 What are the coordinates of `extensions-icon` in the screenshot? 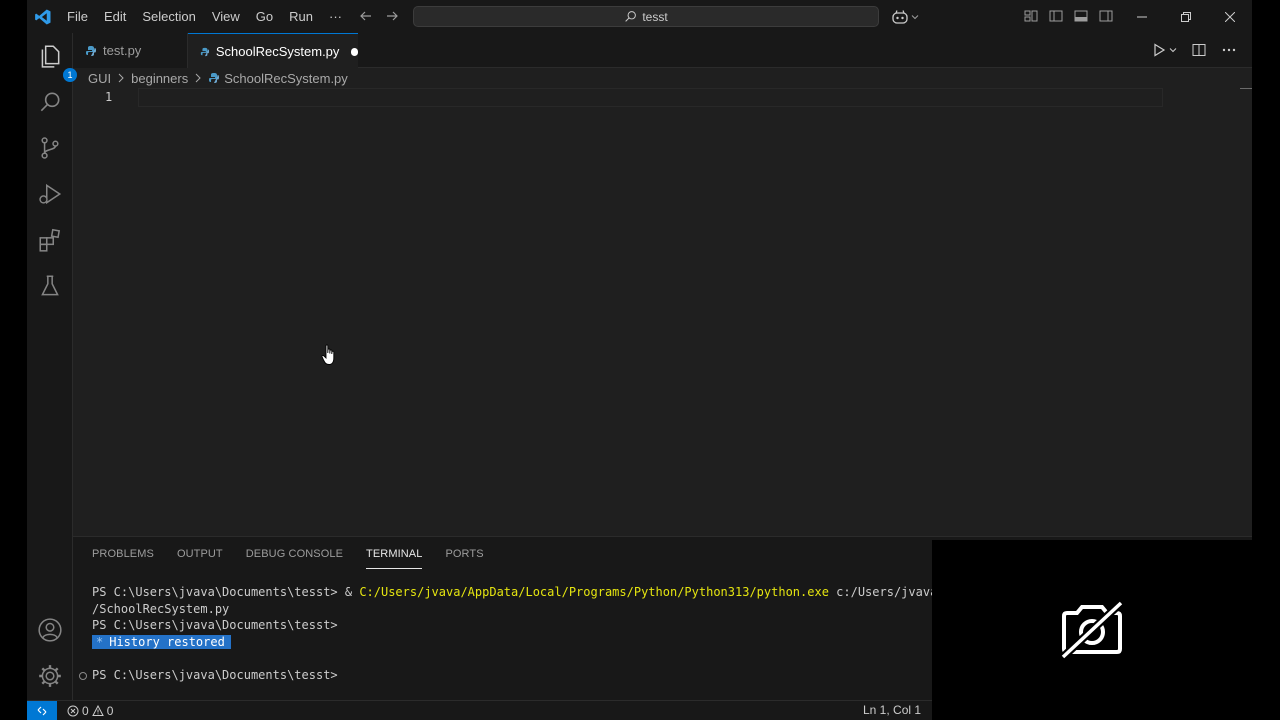 It's located at (50, 240).